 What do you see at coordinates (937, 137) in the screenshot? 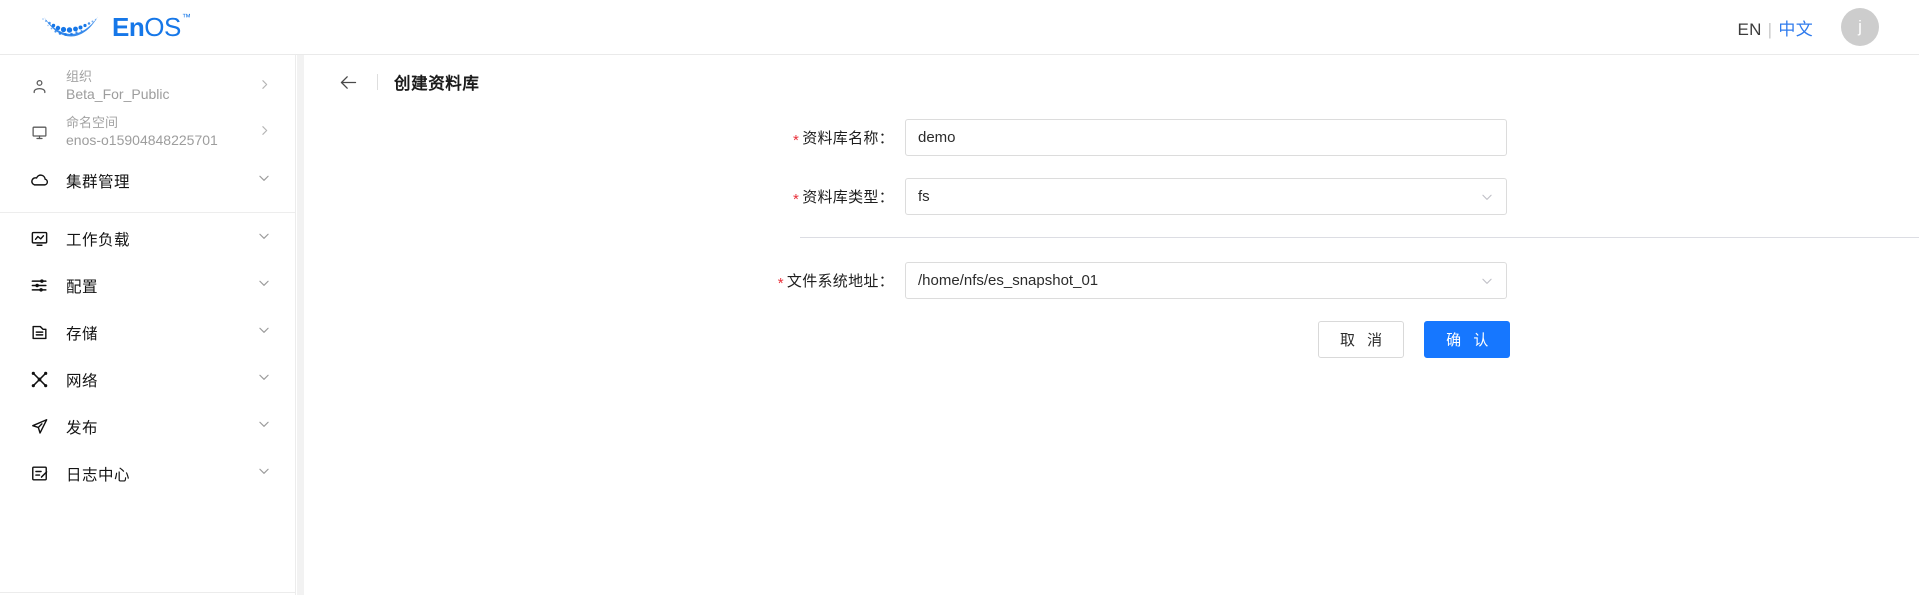
I see `repository-name-value: demo` at bounding box center [937, 137].